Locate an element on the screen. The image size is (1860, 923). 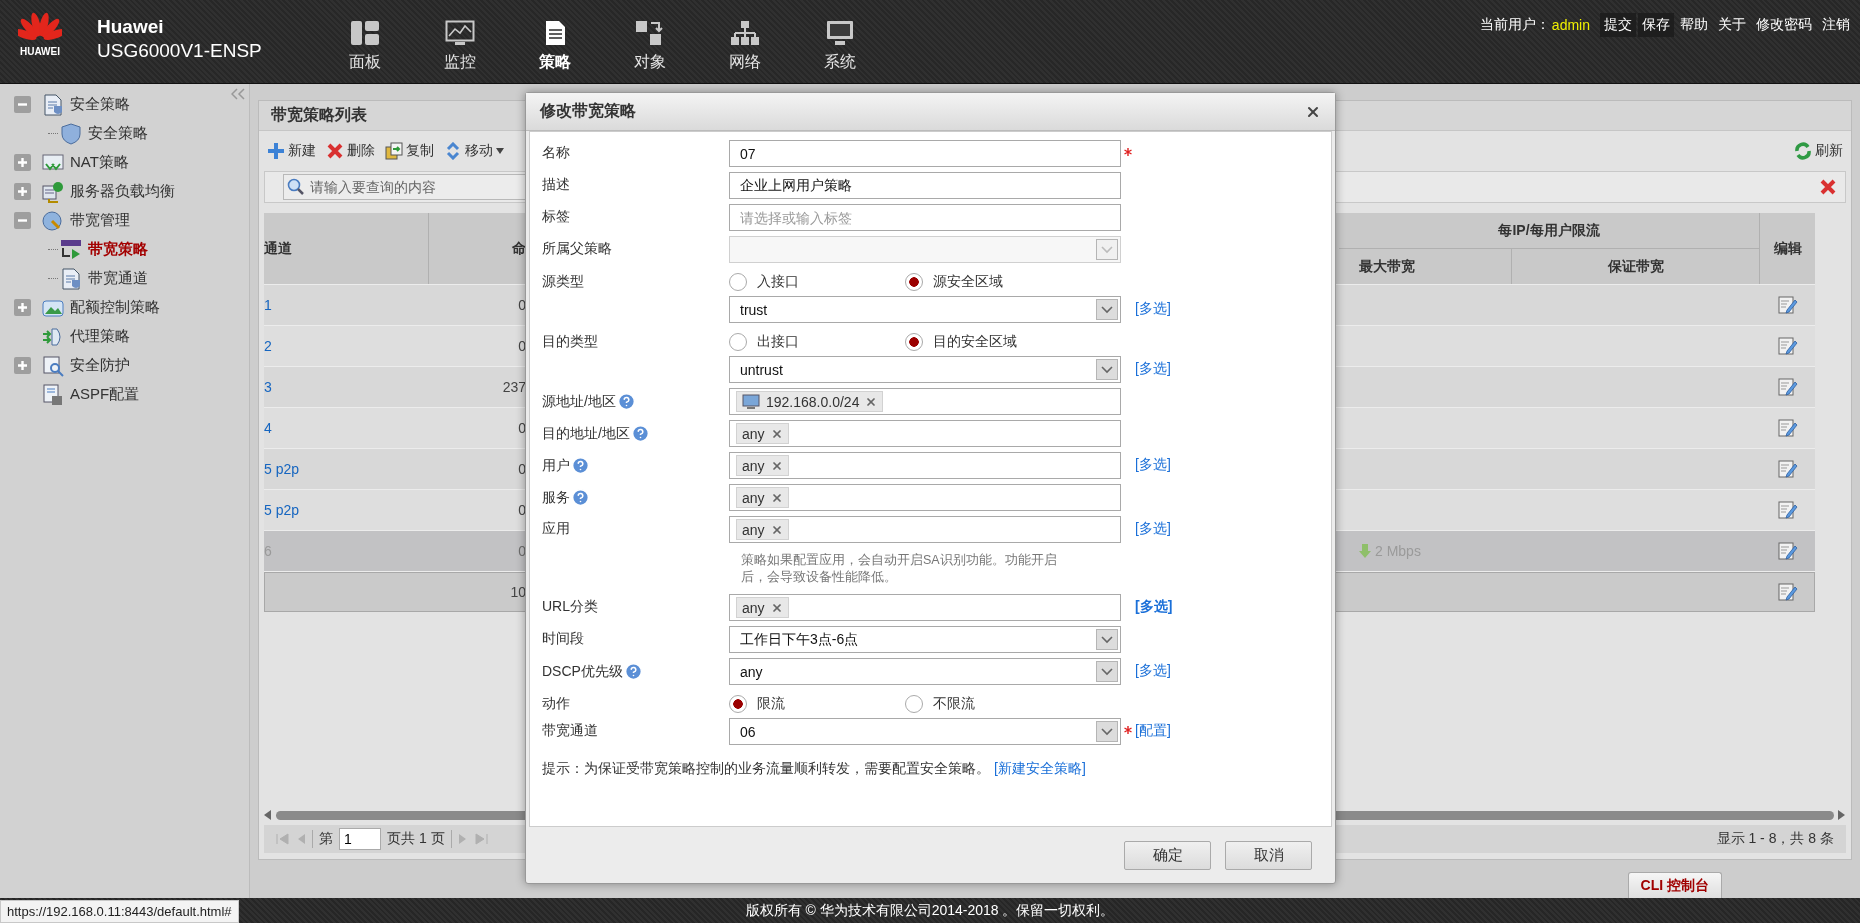
radio-label: 不限流 is located at coordinates (954, 704).